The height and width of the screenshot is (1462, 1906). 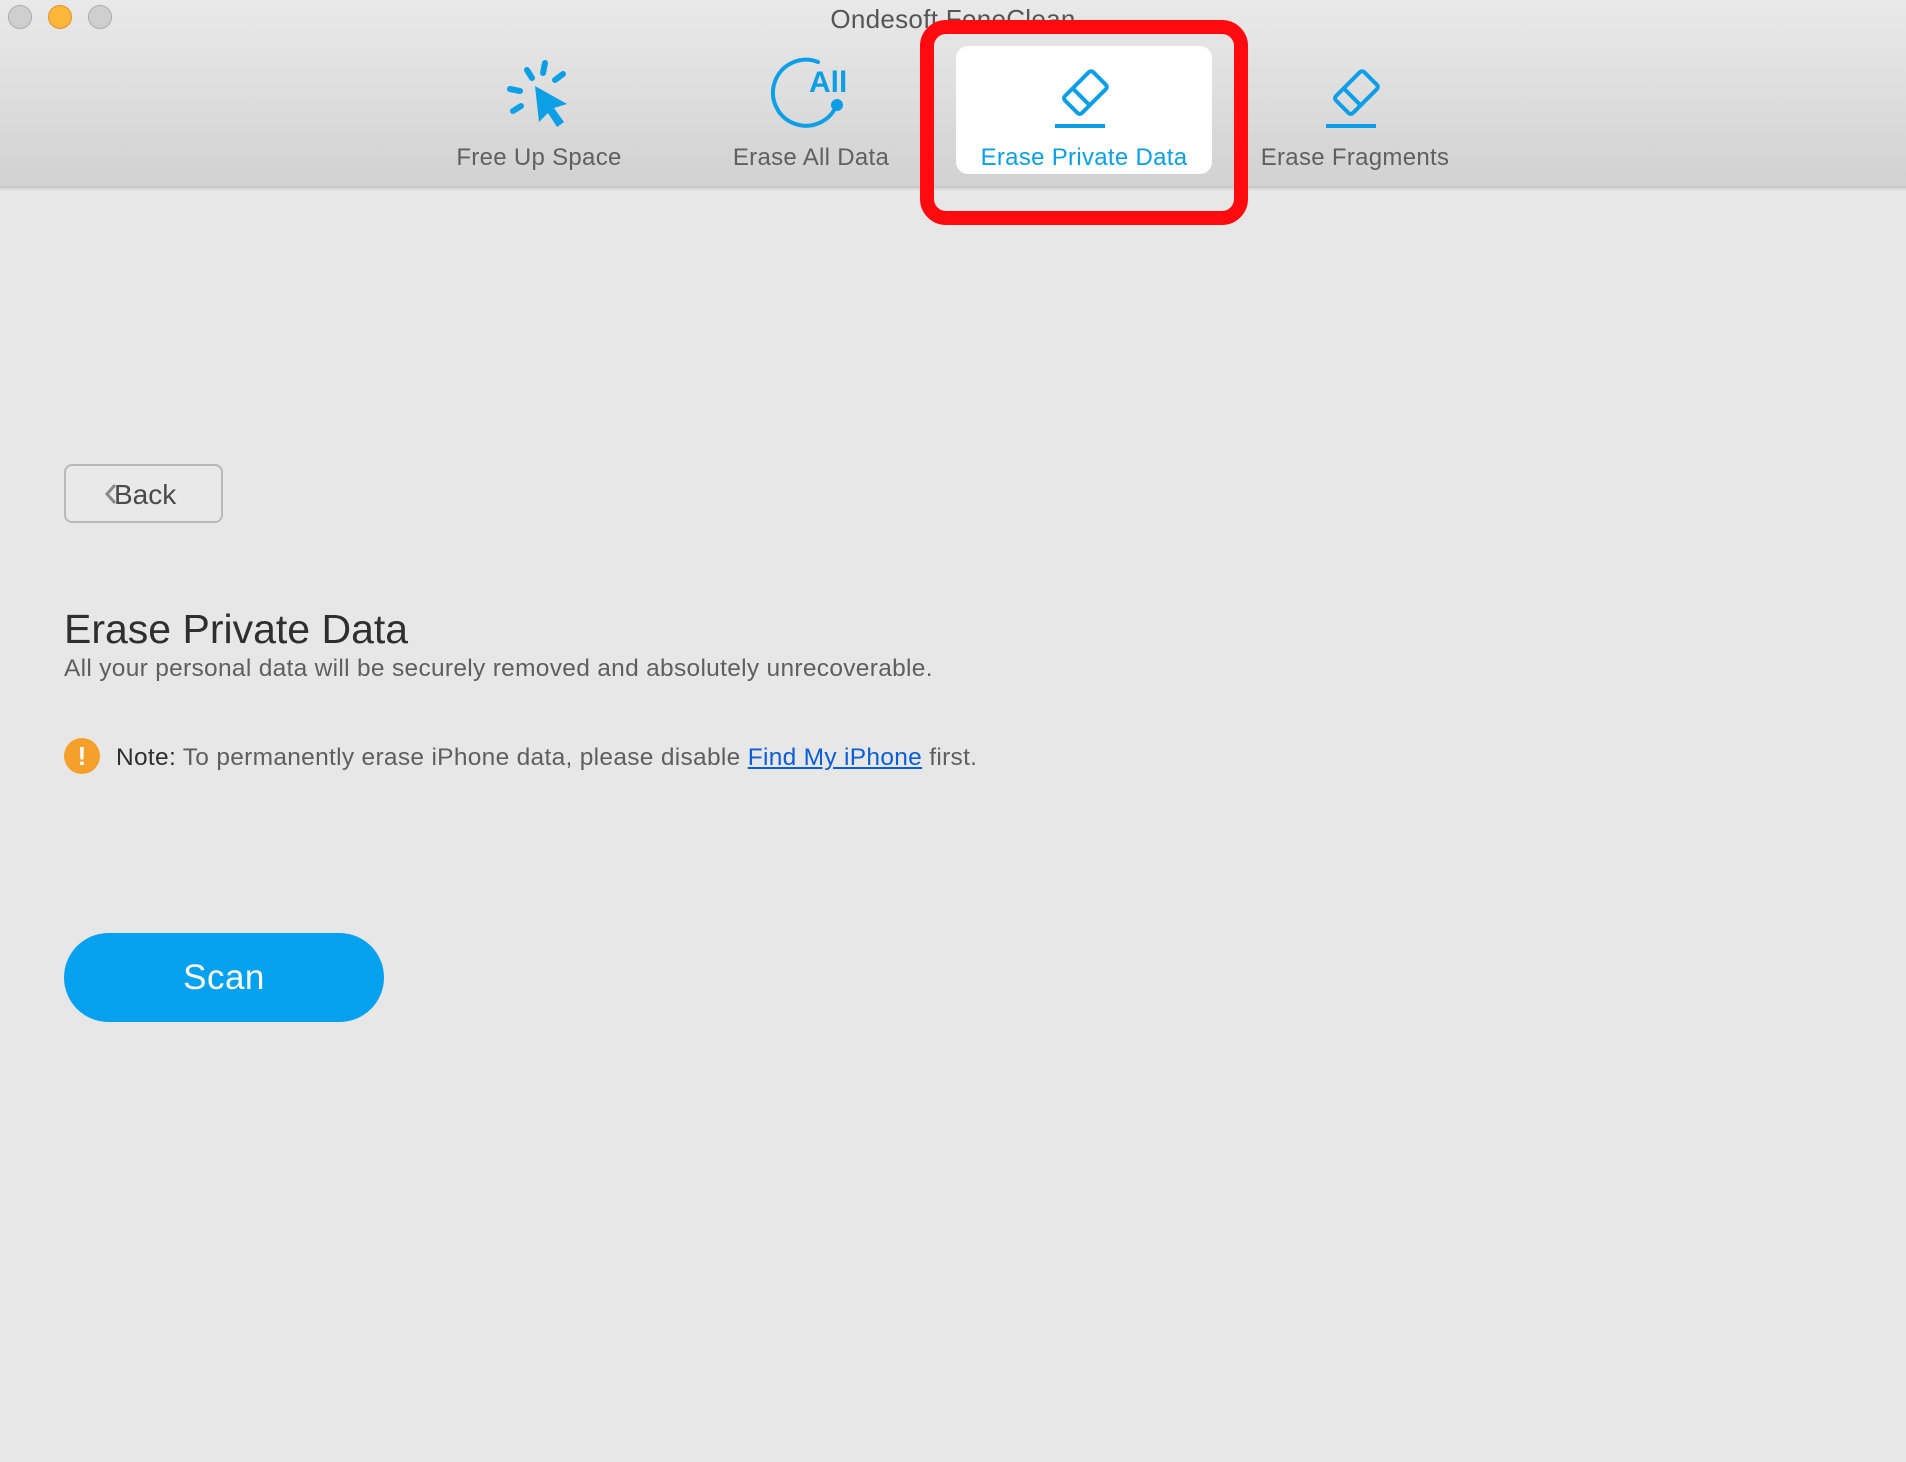 I want to click on cursor-click-icon, so click(x=537, y=93).